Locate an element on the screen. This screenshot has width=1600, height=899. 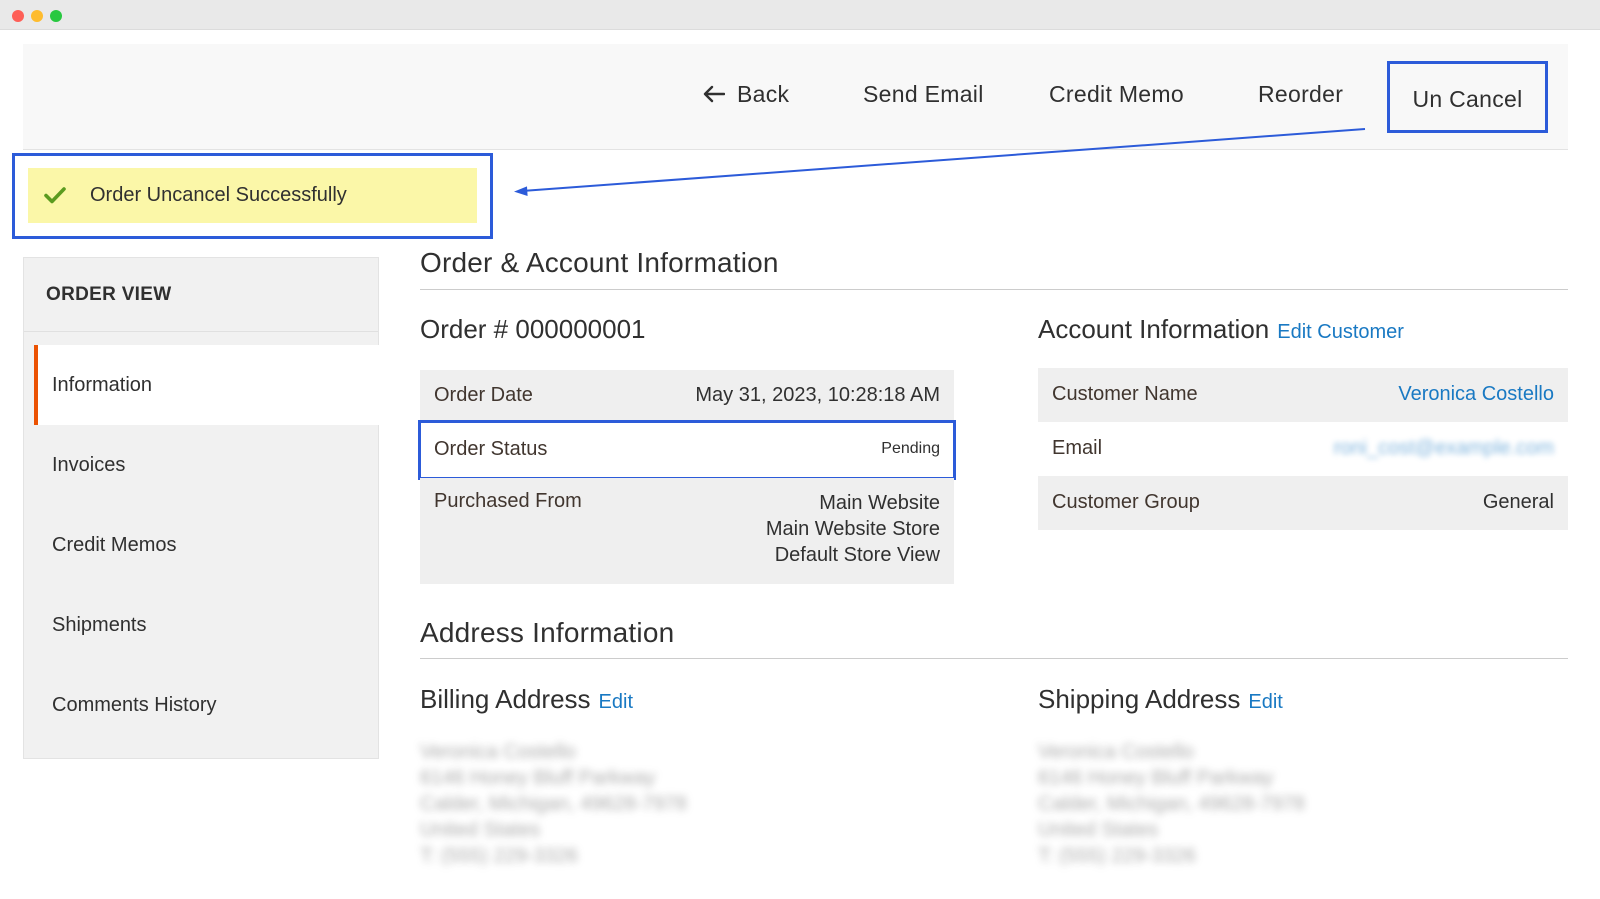
edit-billing-link: Edit is located at coordinates (616, 702).